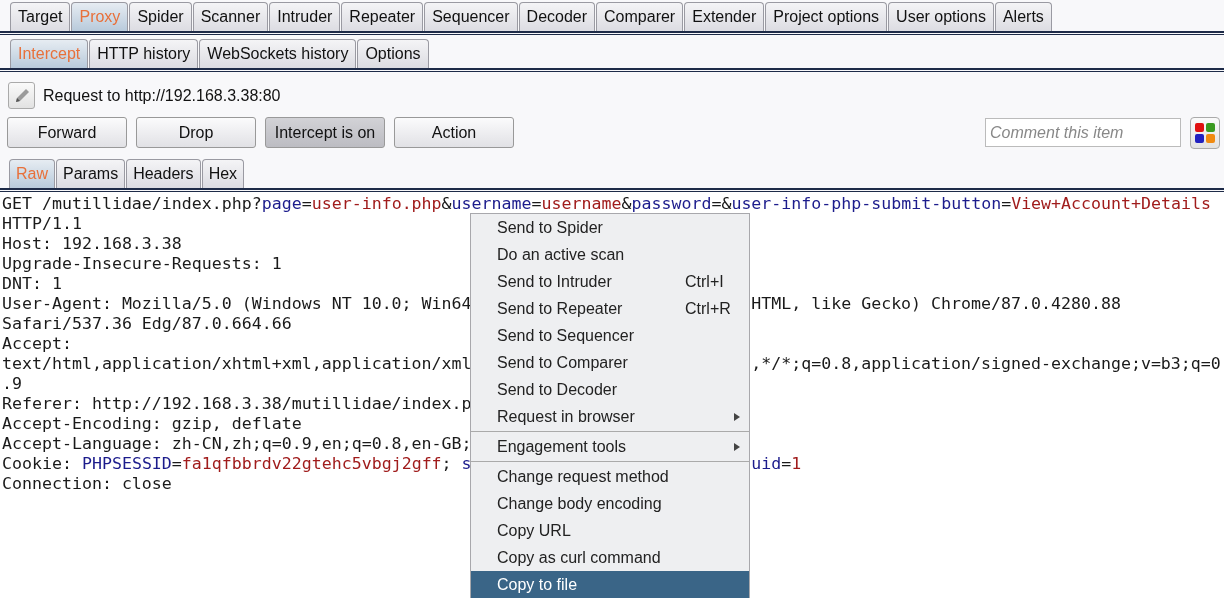 This screenshot has height=598, width=1224. What do you see at coordinates (162, 95) in the screenshot?
I see `request-target: Request to http://192.168.3.38:80` at bounding box center [162, 95].